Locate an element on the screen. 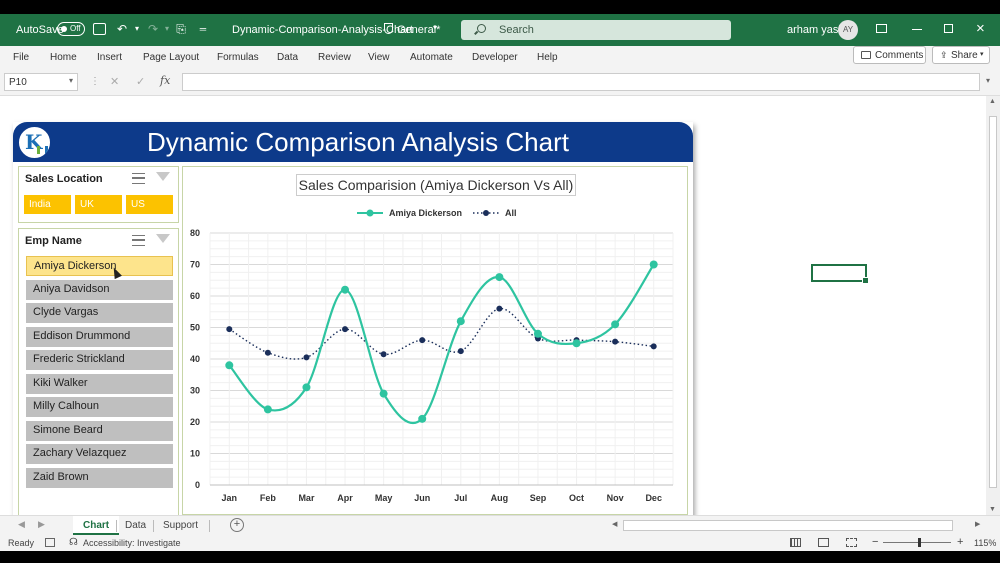 The image size is (1000, 563). enter-icon: ✓ is located at coordinates (140, 81).